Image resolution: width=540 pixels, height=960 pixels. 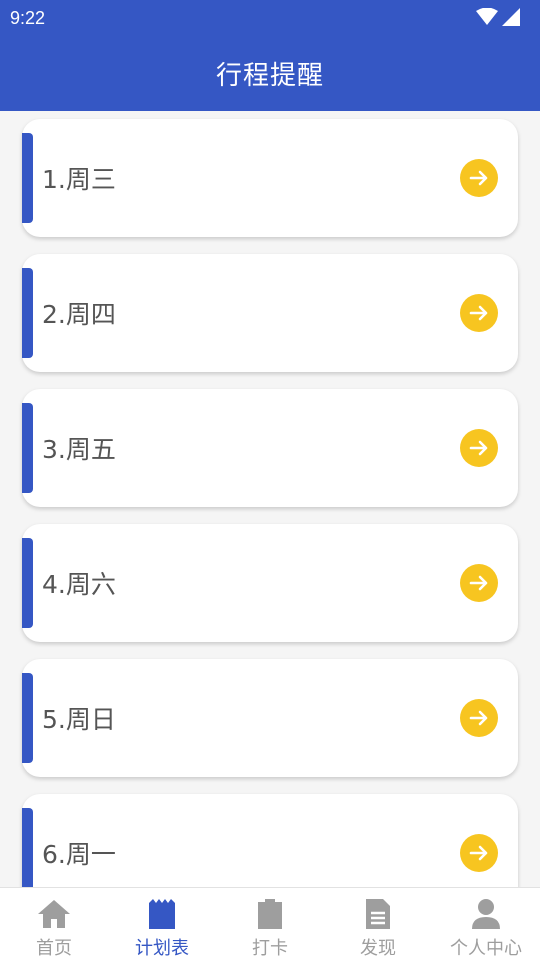 I want to click on list-item-label: 4.周六, so click(x=79, y=584).